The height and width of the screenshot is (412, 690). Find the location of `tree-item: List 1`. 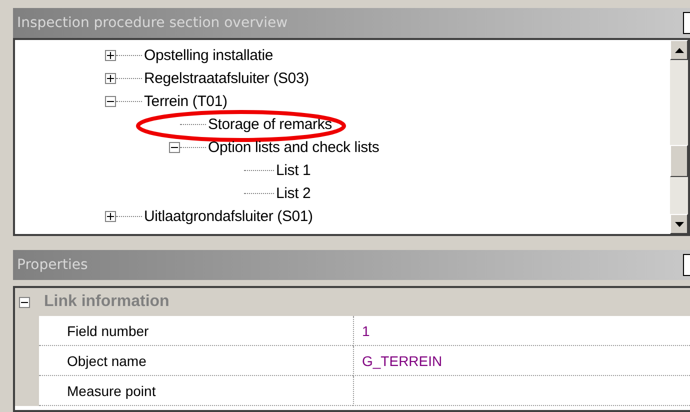

tree-item: List 1 is located at coordinates (293, 170).